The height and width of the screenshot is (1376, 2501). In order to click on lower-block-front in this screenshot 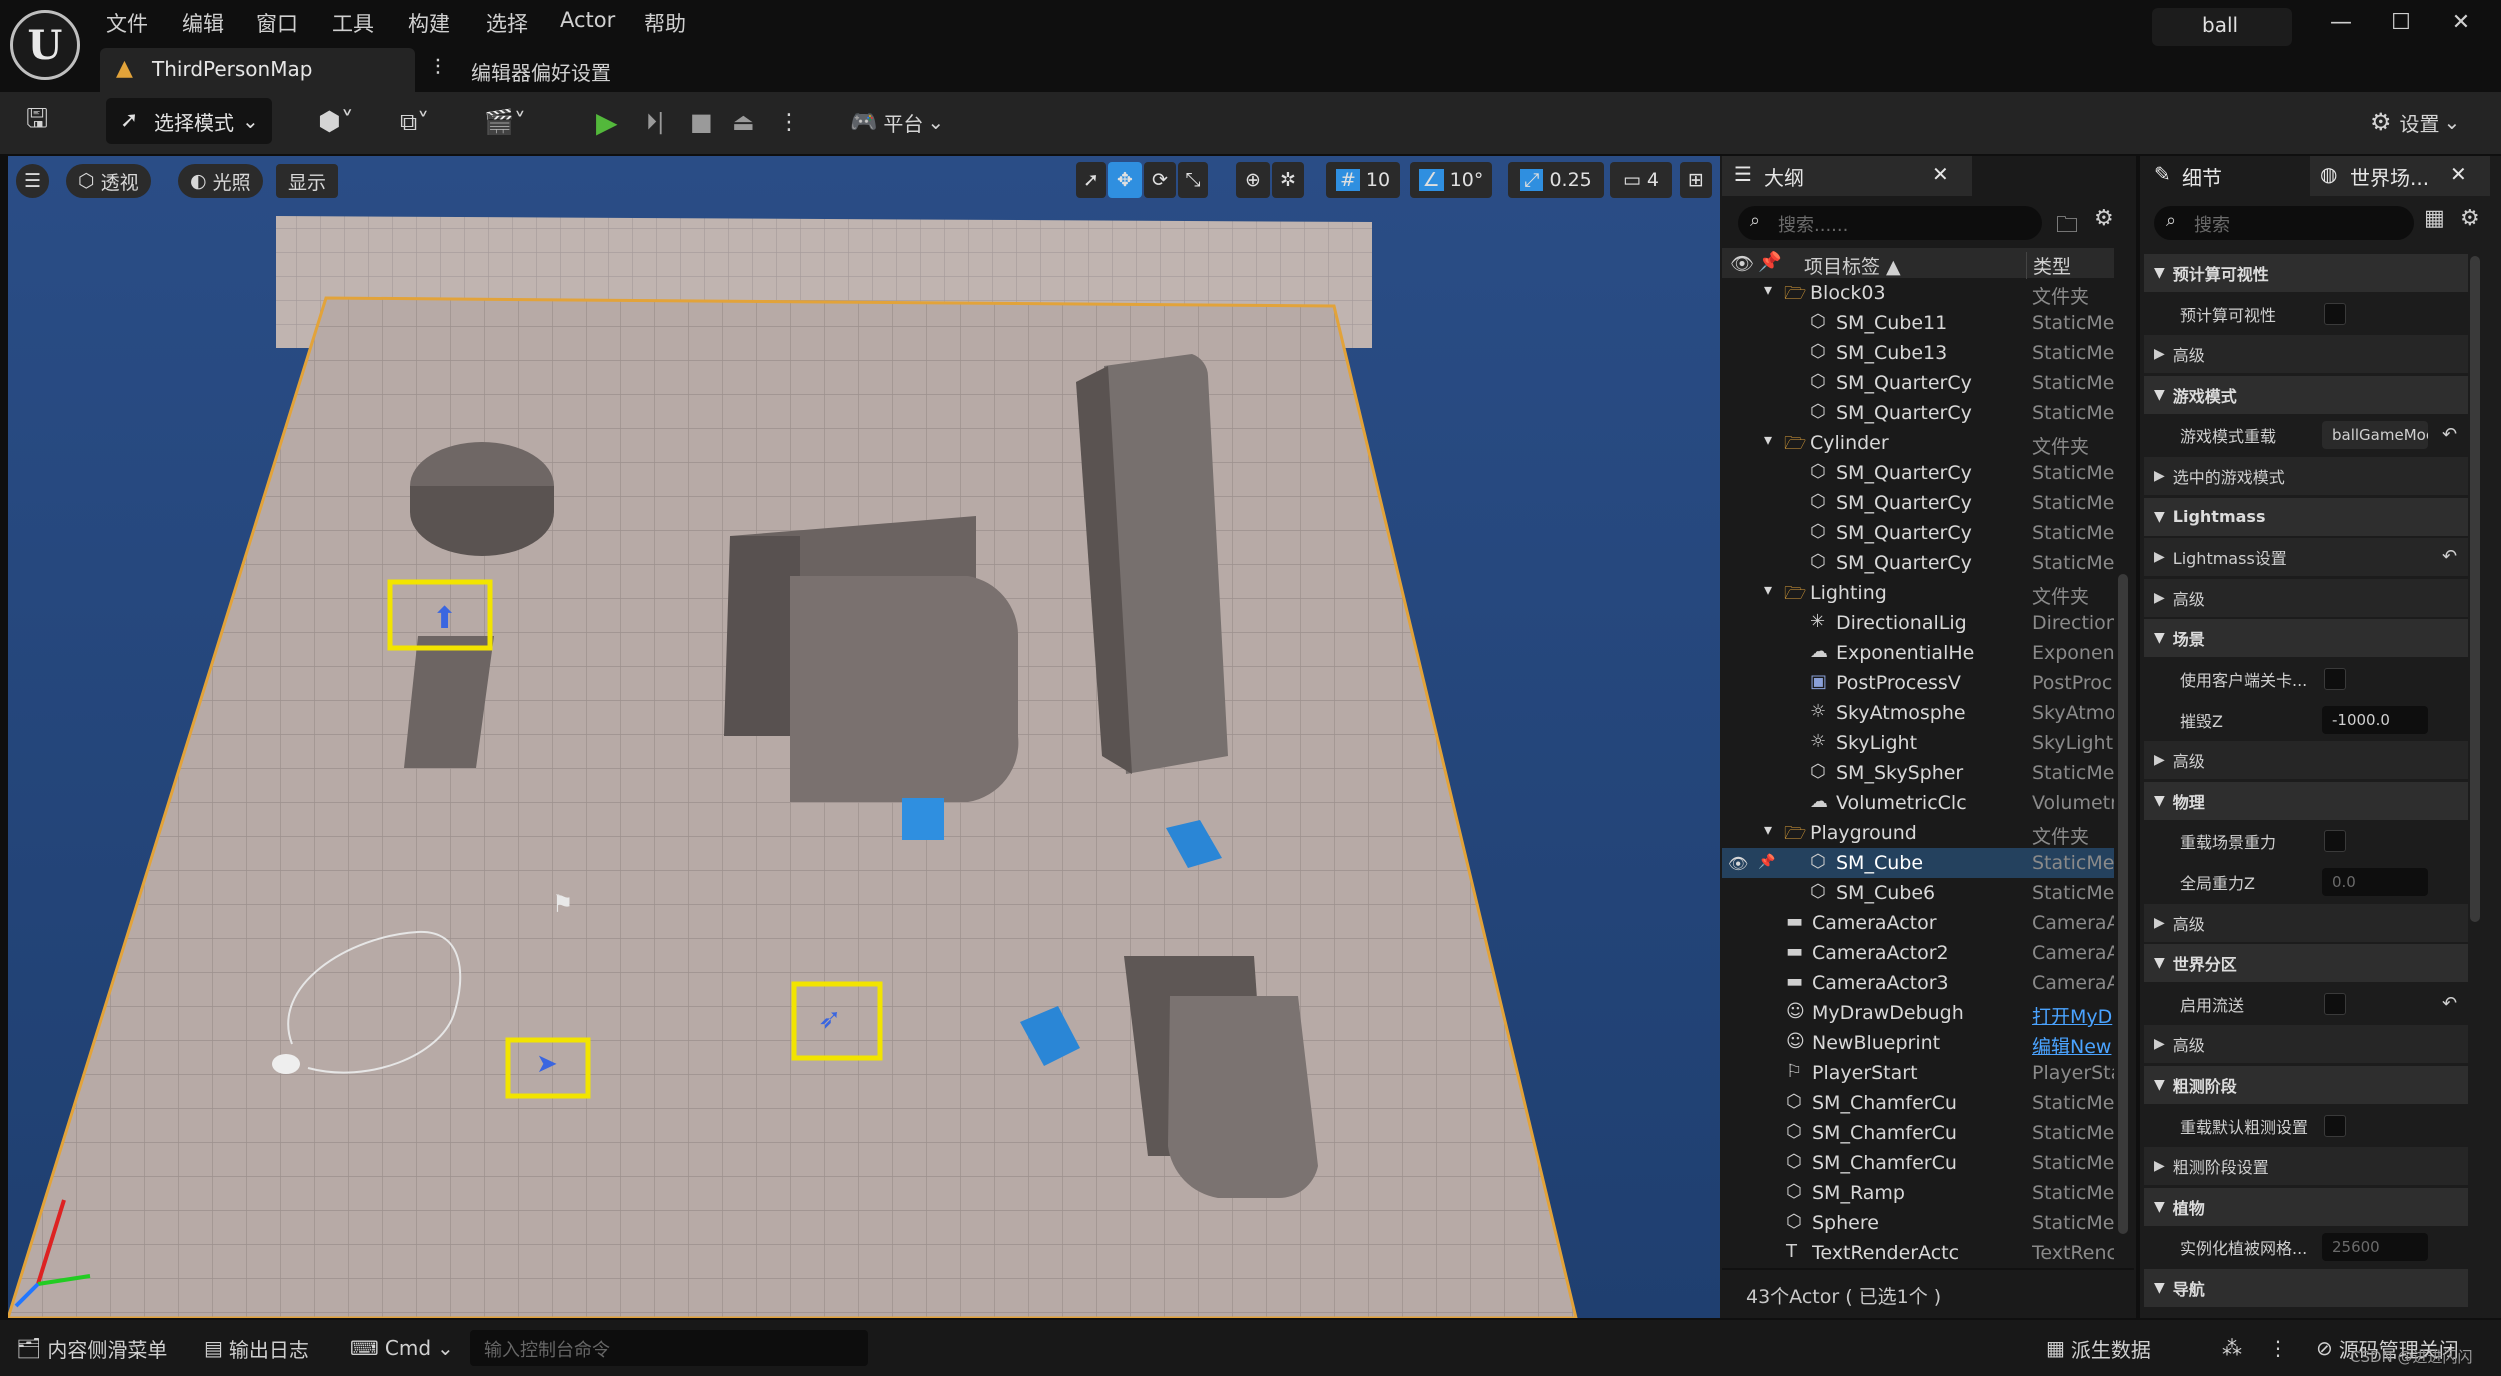, I will do `click(1243, 1097)`.